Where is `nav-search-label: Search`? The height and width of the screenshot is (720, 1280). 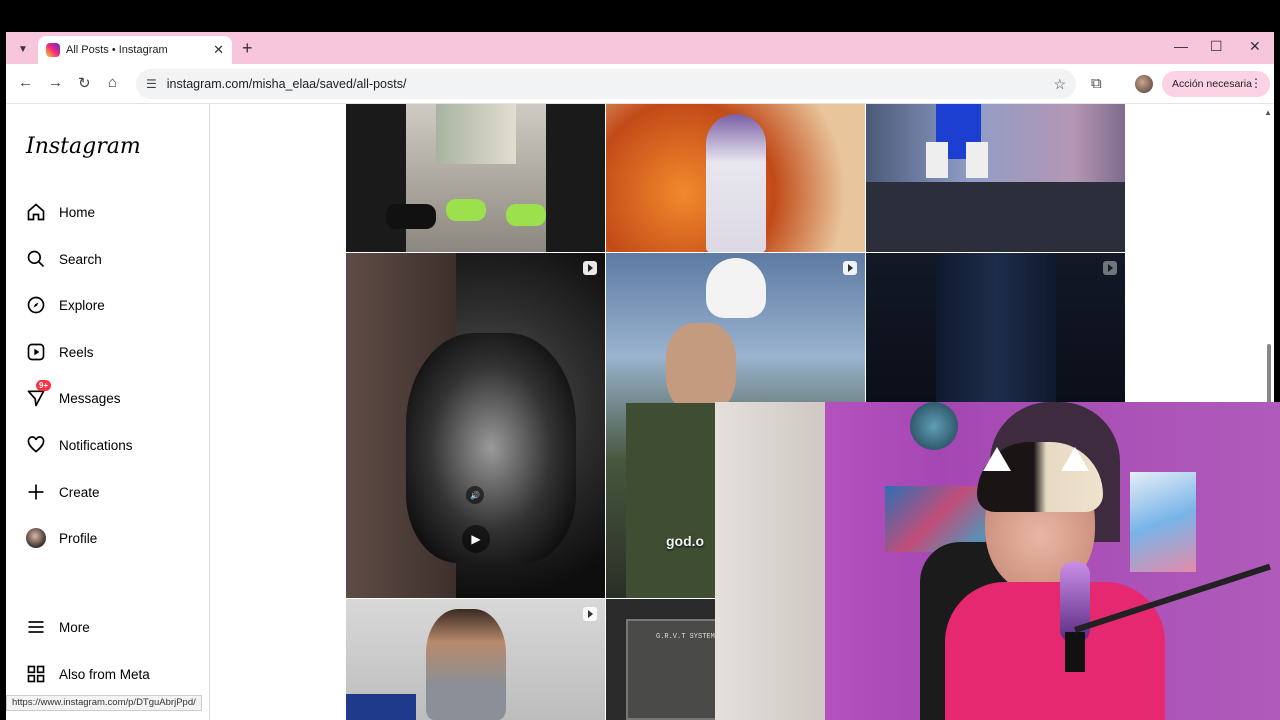 nav-search-label: Search is located at coordinates (80, 259).